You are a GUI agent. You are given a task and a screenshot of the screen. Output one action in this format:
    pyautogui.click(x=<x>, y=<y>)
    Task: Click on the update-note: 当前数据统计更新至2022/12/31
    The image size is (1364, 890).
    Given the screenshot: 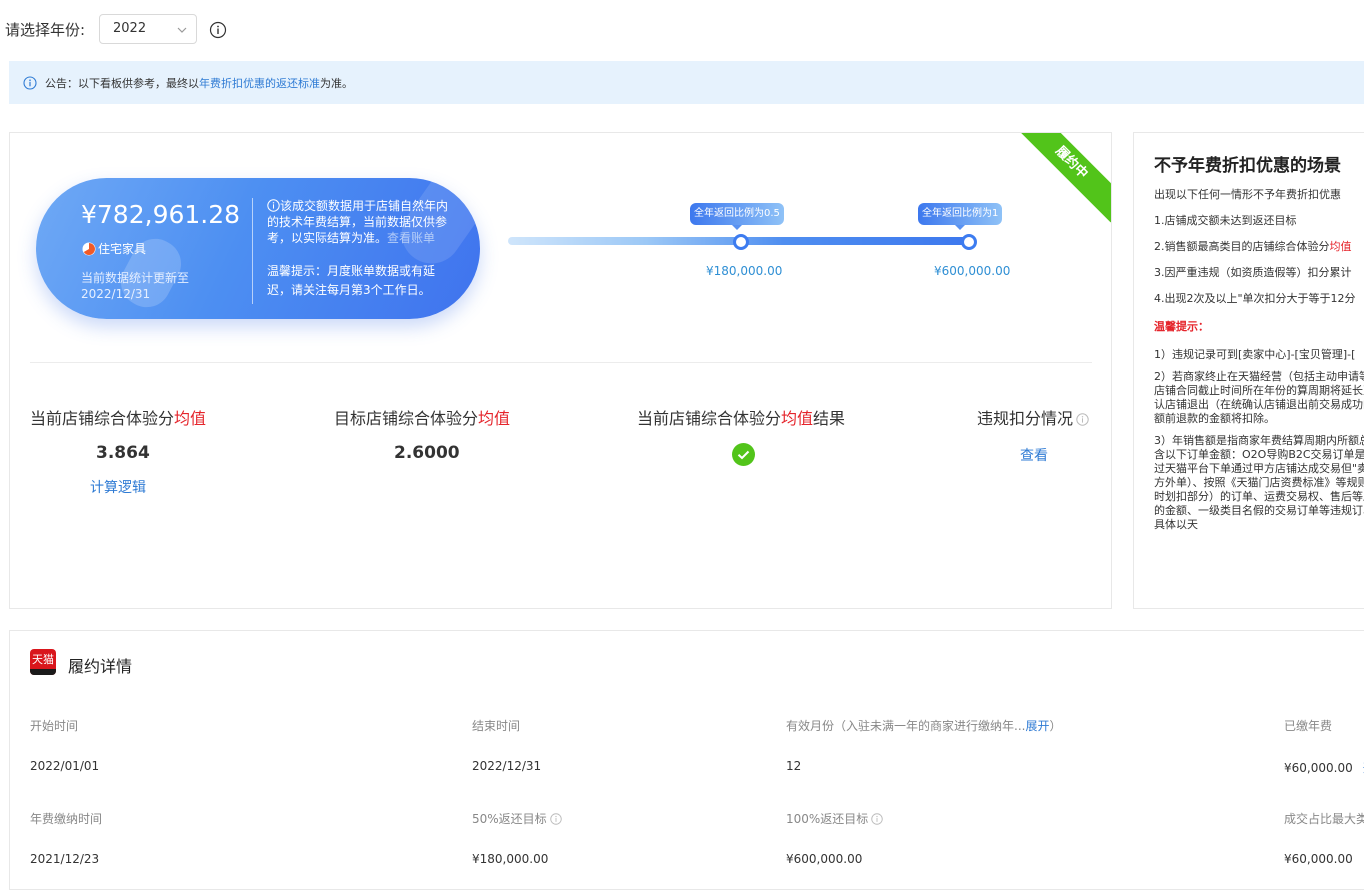 What is the action you would take?
    pyautogui.click(x=135, y=286)
    